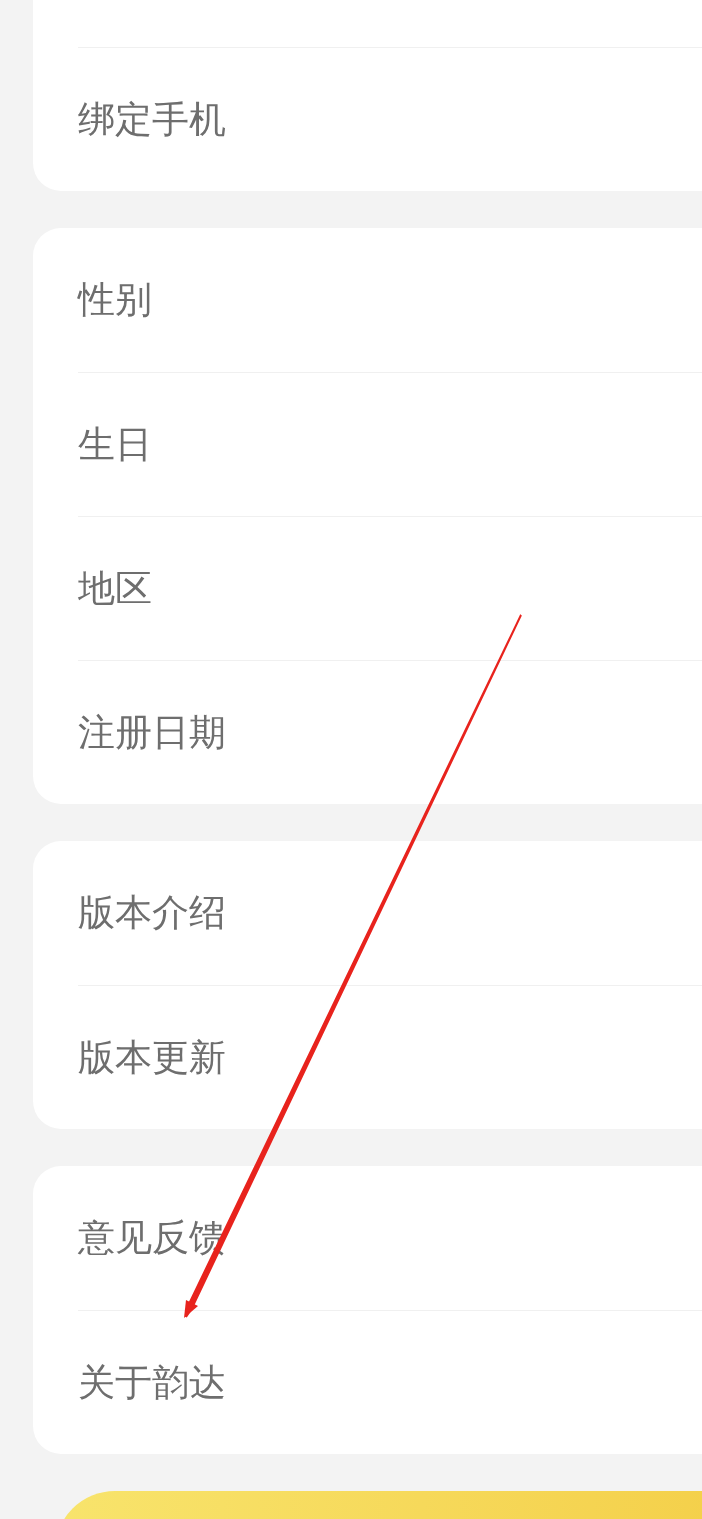  Describe the element at coordinates (390, 913) in the screenshot. I see `settings-row: 版本介绍` at that location.